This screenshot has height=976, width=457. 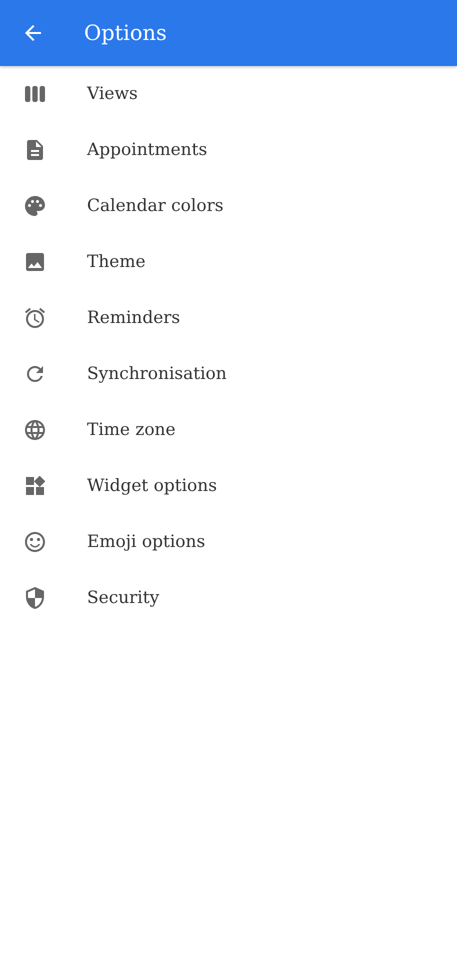 I want to click on menu-item: Security, so click(x=80, y=598).